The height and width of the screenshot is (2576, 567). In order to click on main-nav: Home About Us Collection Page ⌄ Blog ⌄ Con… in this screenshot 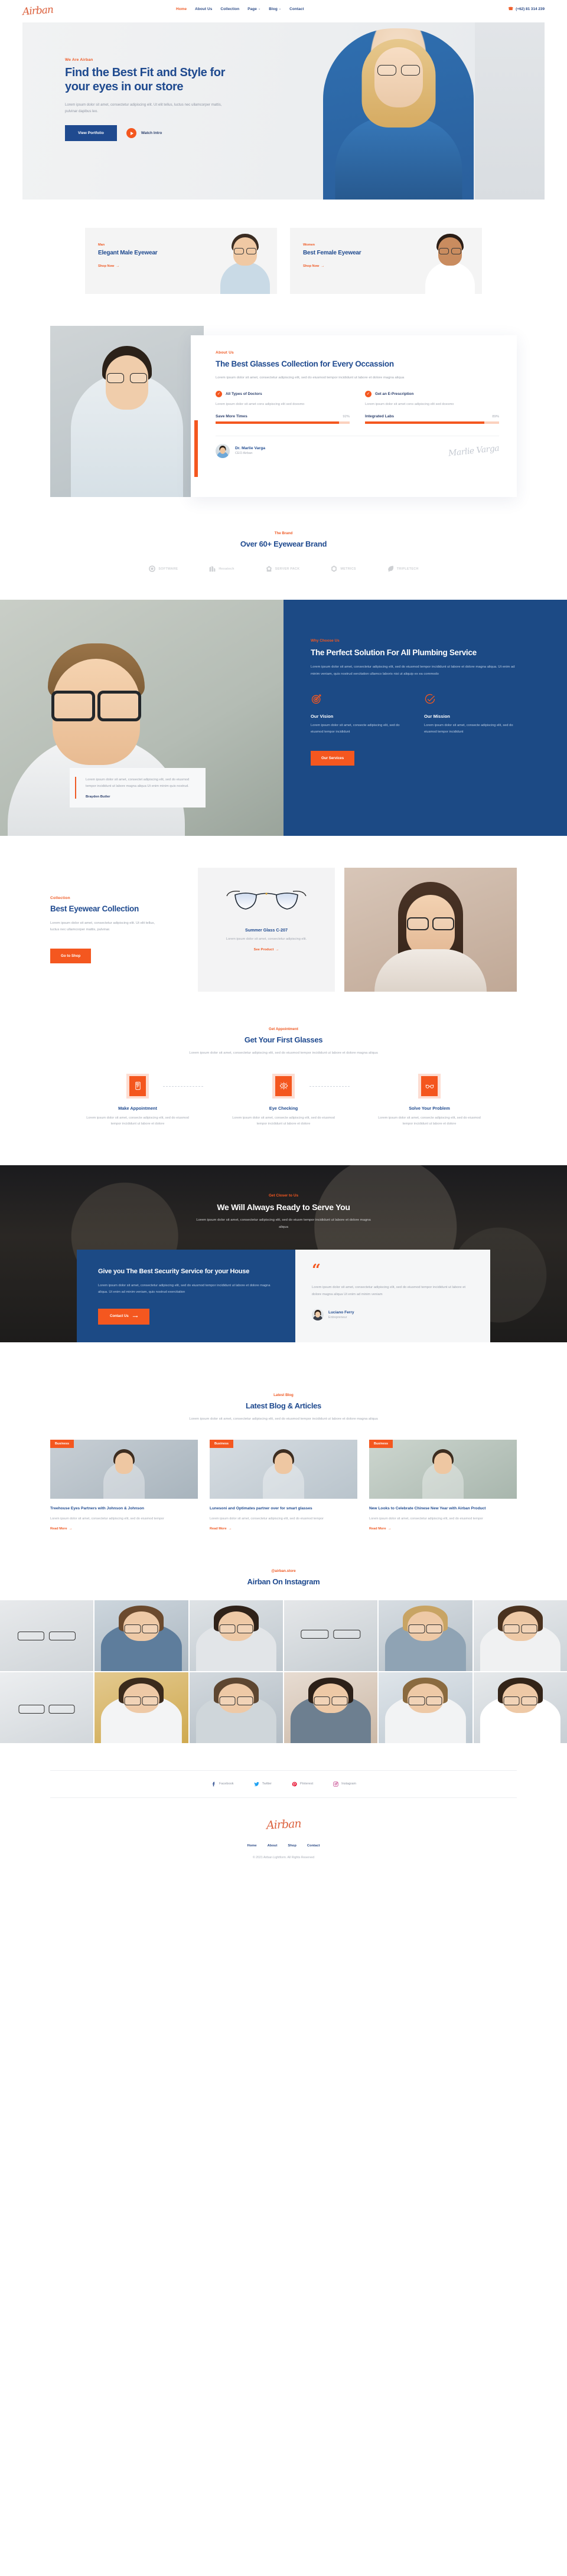, I will do `click(240, 9)`.